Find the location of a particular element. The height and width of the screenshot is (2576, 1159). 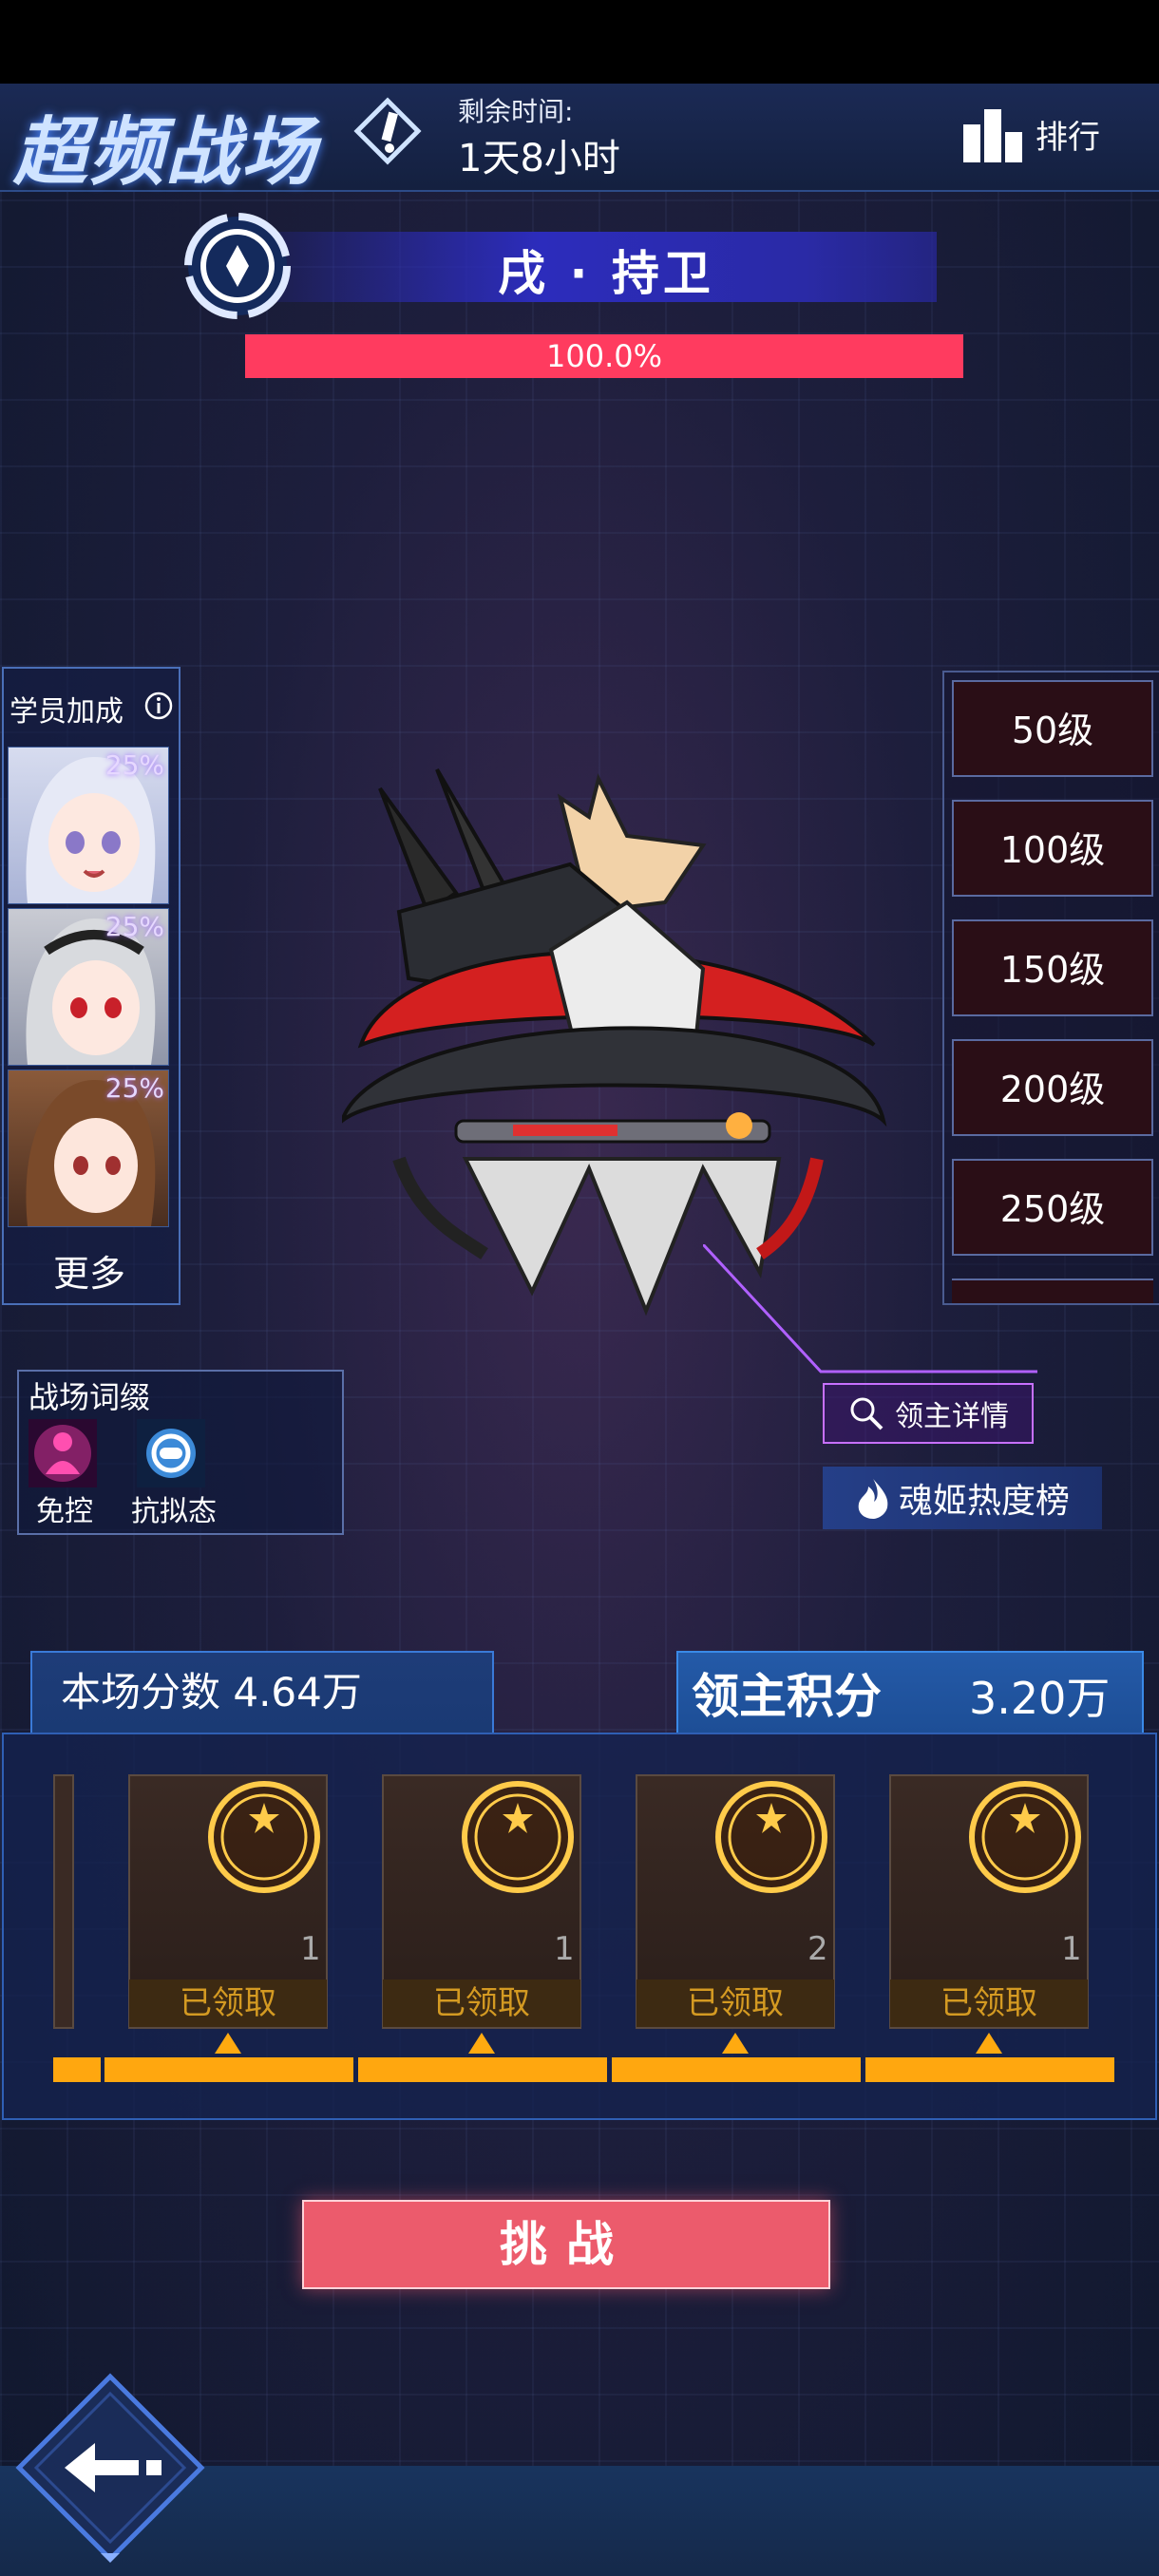

info-icon is located at coordinates (158, 705).